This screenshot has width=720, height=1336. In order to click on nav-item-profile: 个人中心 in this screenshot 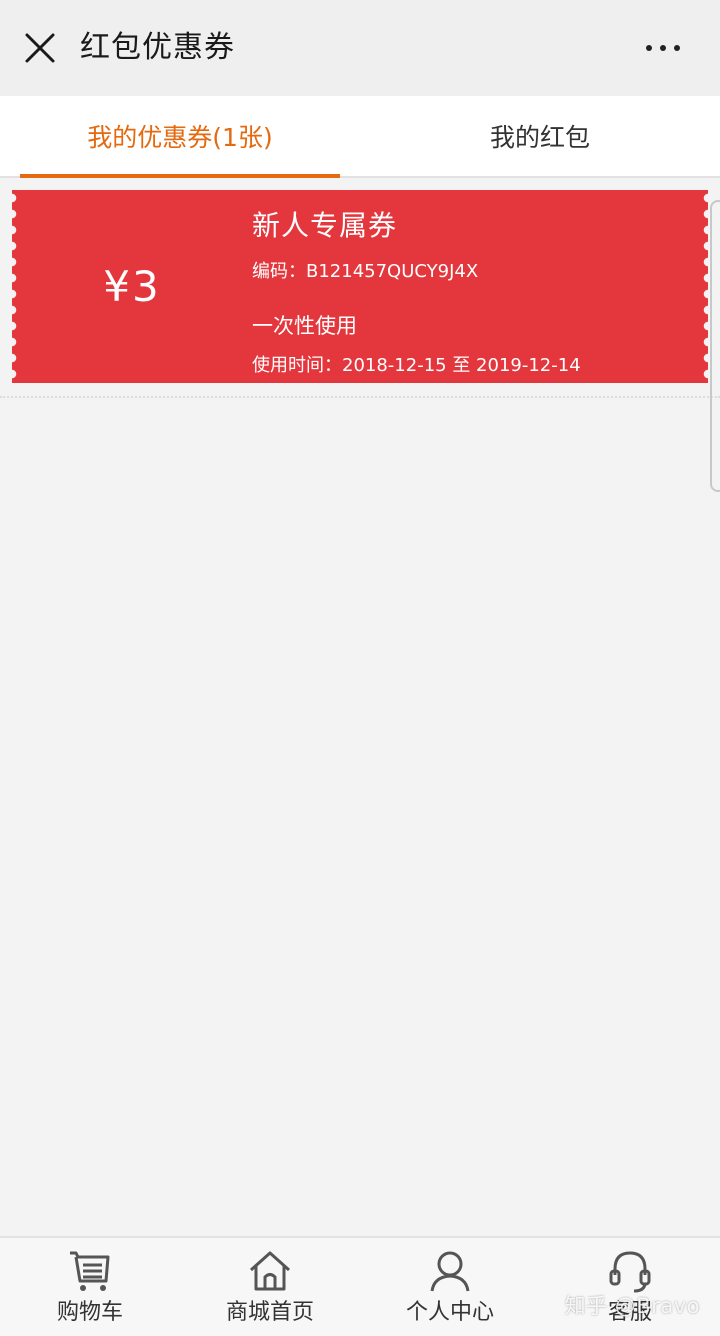, I will do `click(450, 1287)`.